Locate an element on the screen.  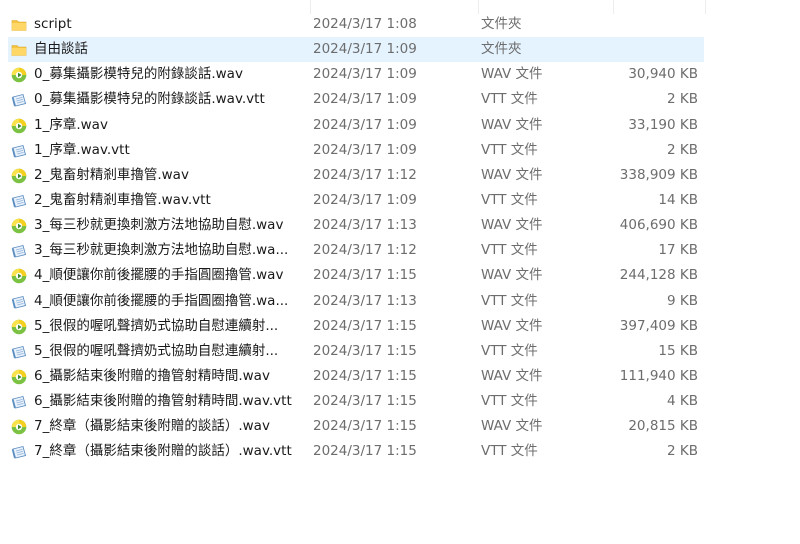
file-row: 1_序章.wav 2024/3/17 1:09 WAV 文件 33,190 KB is located at coordinates (356, 125).